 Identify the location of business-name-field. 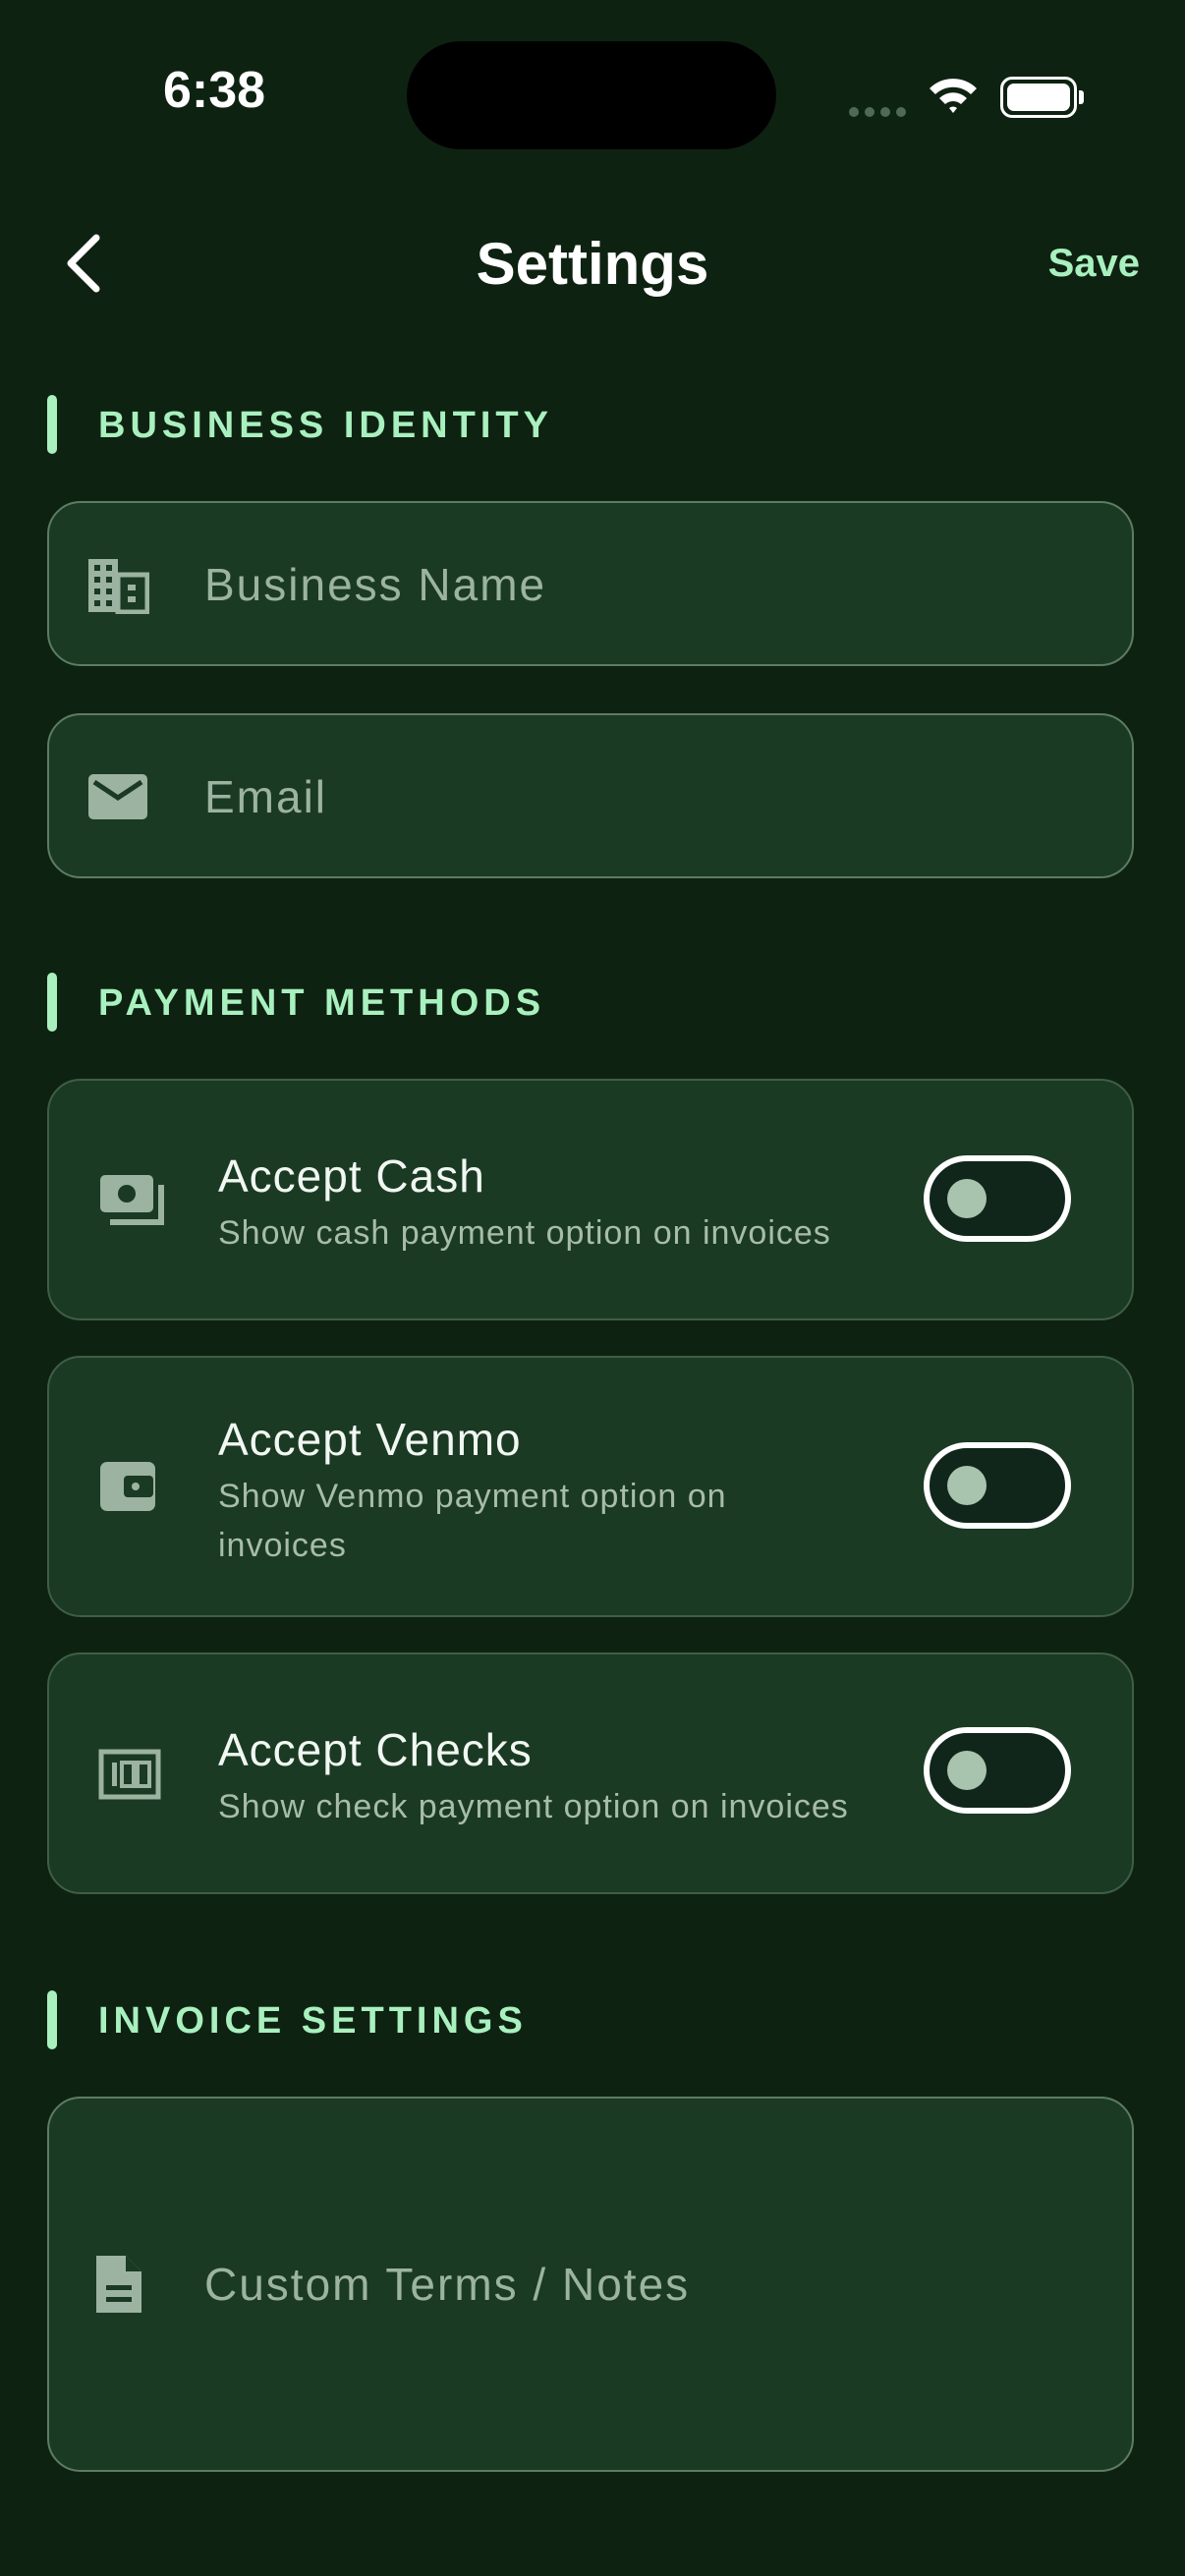
(591, 583).